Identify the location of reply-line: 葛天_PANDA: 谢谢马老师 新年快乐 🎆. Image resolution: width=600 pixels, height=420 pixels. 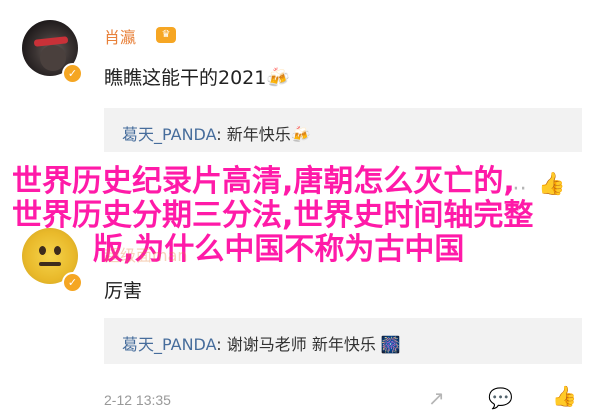
(261, 343).